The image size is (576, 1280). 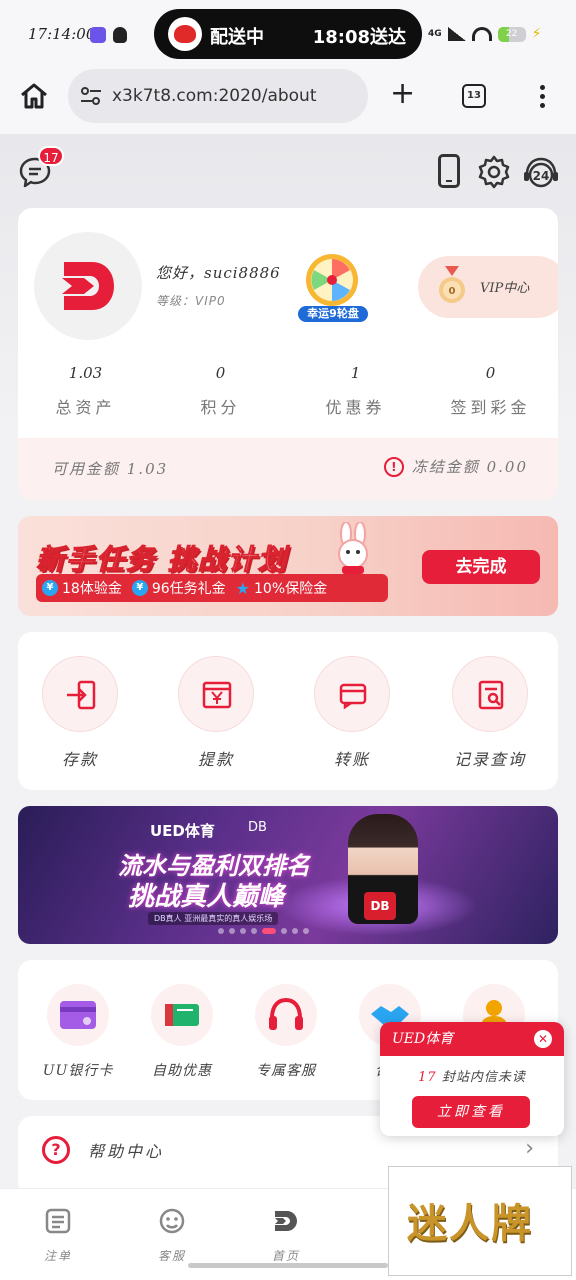 I want to click on service-label: 自助优惠, so click(x=182, y=1071).